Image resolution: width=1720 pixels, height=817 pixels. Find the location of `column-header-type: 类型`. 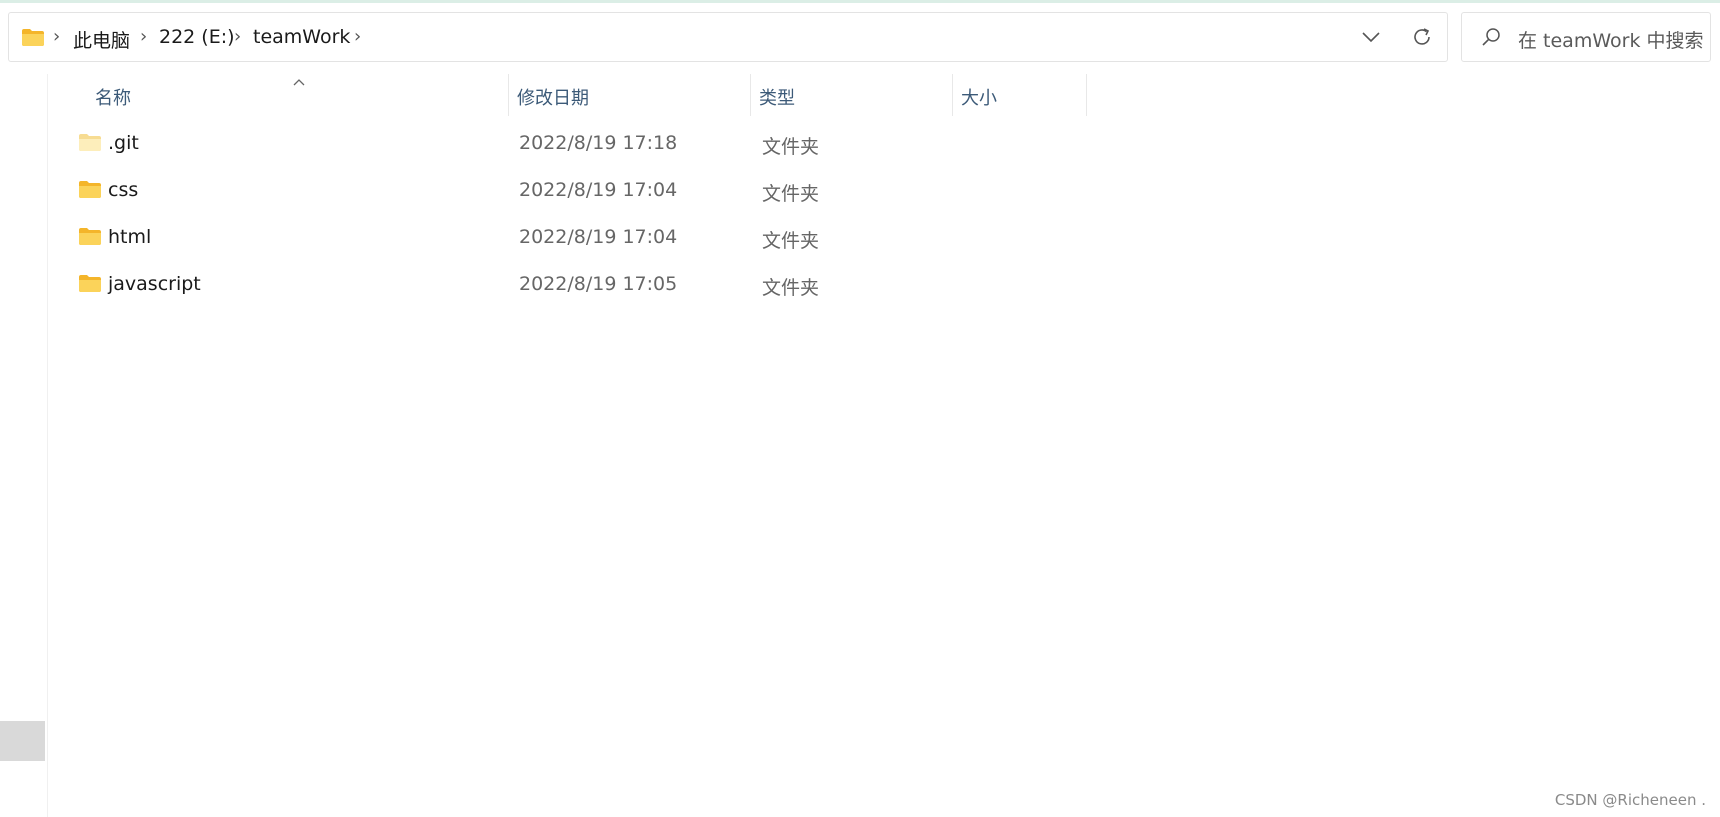

column-header-type: 类型 is located at coordinates (777, 97).